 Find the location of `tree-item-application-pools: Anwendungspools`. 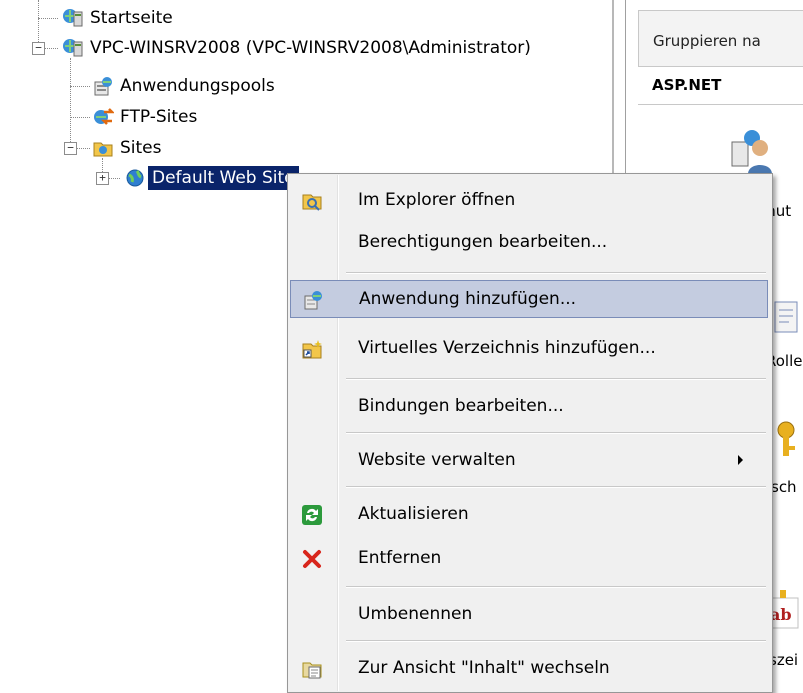

tree-item-application-pools: Anwendungspools is located at coordinates (242, 86).